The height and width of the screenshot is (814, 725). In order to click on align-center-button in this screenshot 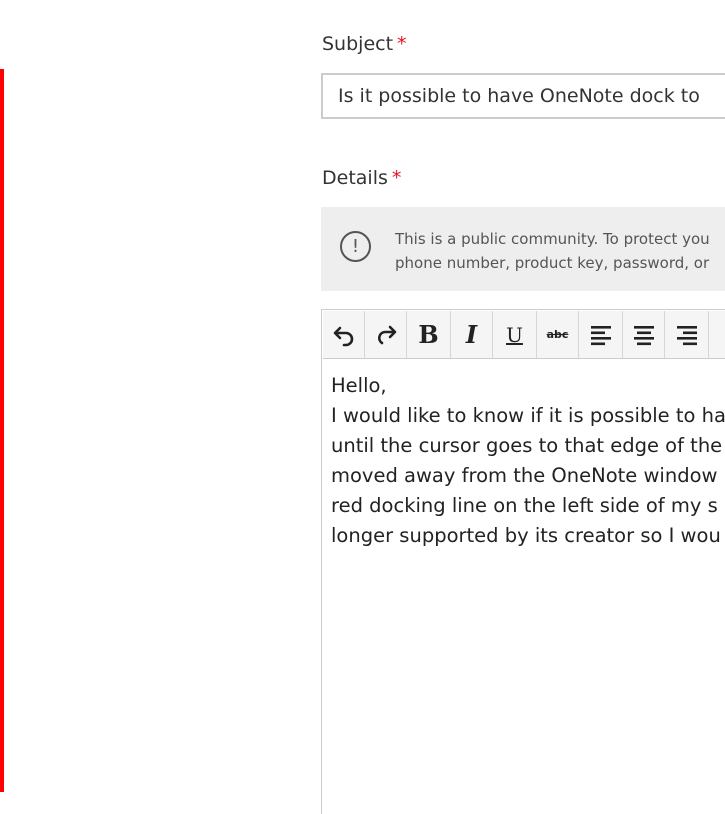, I will do `click(644, 334)`.